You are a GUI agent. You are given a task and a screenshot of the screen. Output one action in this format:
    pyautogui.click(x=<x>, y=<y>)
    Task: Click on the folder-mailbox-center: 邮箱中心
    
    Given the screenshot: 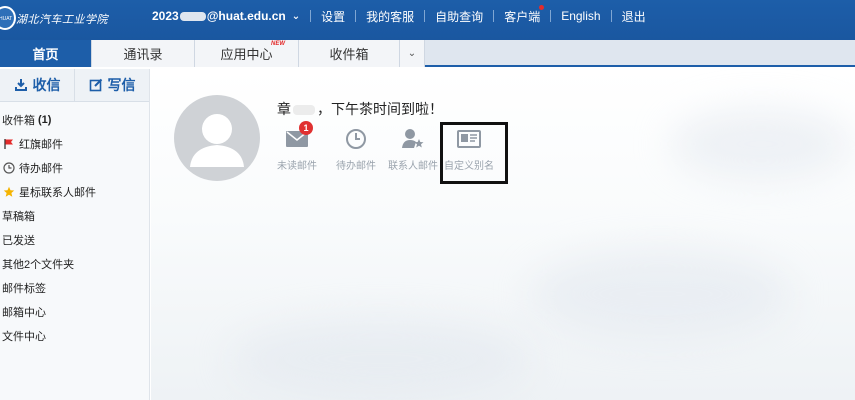 What is the action you would take?
    pyautogui.click(x=74, y=312)
    